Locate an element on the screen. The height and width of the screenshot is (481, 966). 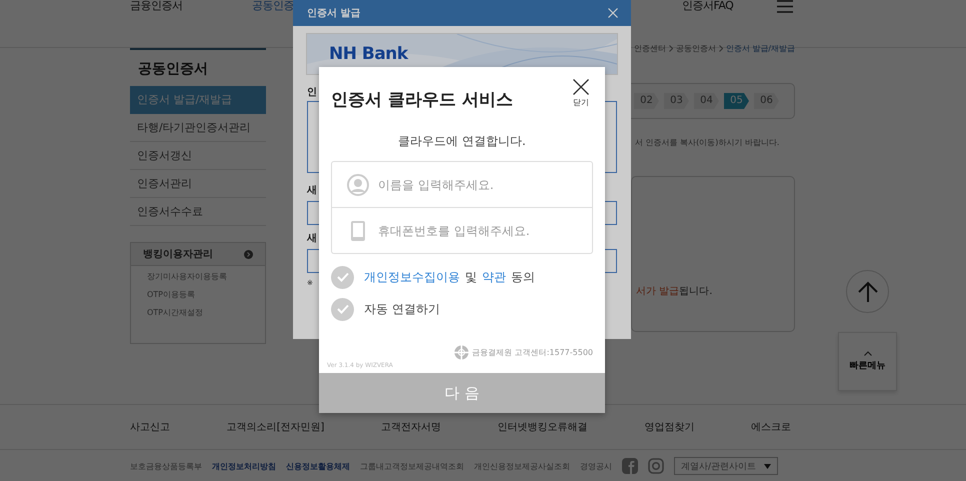
arrow-up-icon is located at coordinates (867, 291).